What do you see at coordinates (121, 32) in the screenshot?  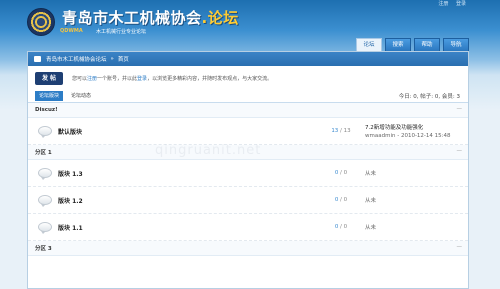 I see `site-subtitle: 木工机械行业专业论坛` at bounding box center [121, 32].